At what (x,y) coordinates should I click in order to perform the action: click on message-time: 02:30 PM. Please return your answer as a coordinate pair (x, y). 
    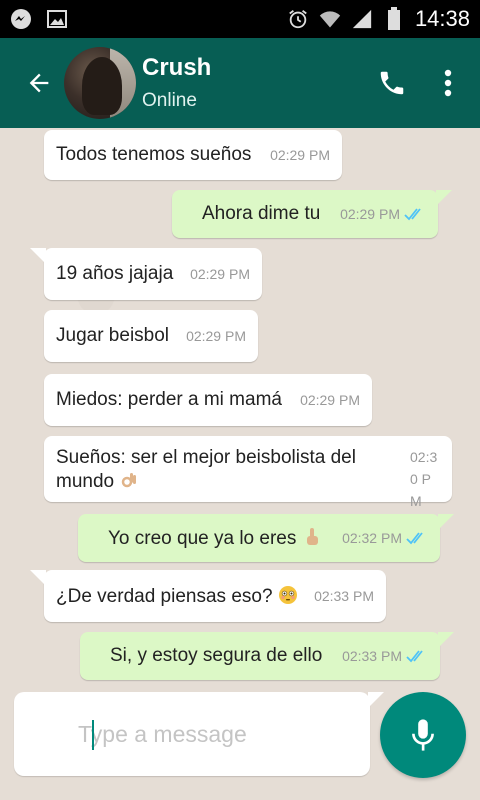
    Looking at the image, I should click on (424, 479).